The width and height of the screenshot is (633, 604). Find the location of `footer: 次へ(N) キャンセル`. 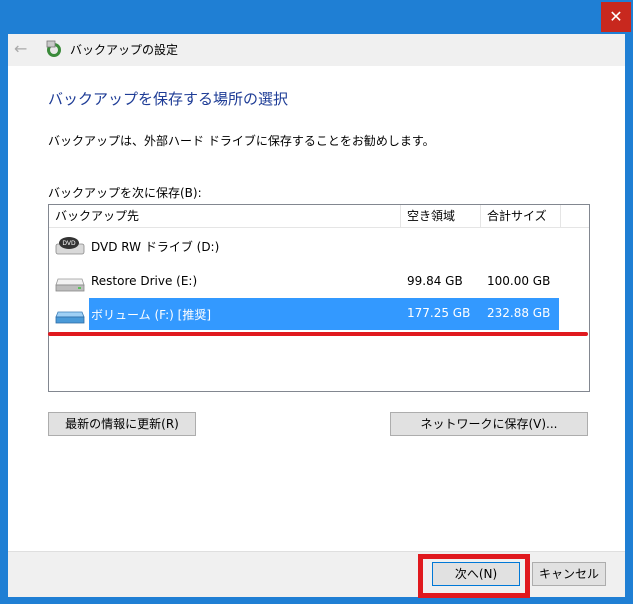

footer: 次へ(N) キャンセル is located at coordinates (316, 574).